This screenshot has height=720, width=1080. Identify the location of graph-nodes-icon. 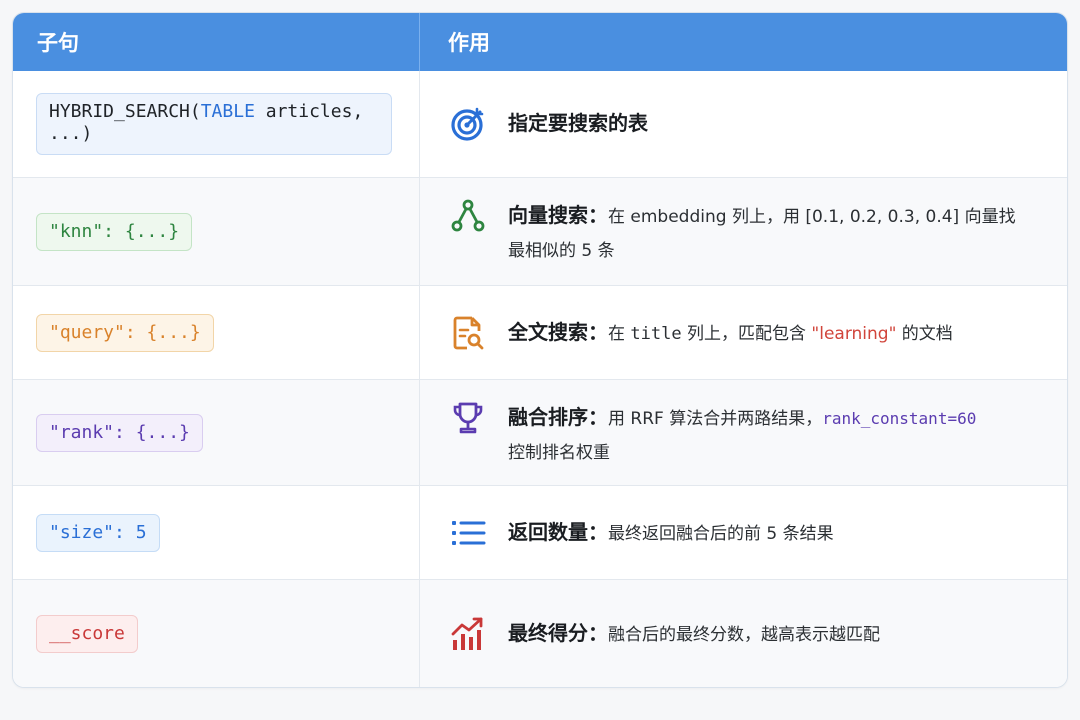
(468, 216).